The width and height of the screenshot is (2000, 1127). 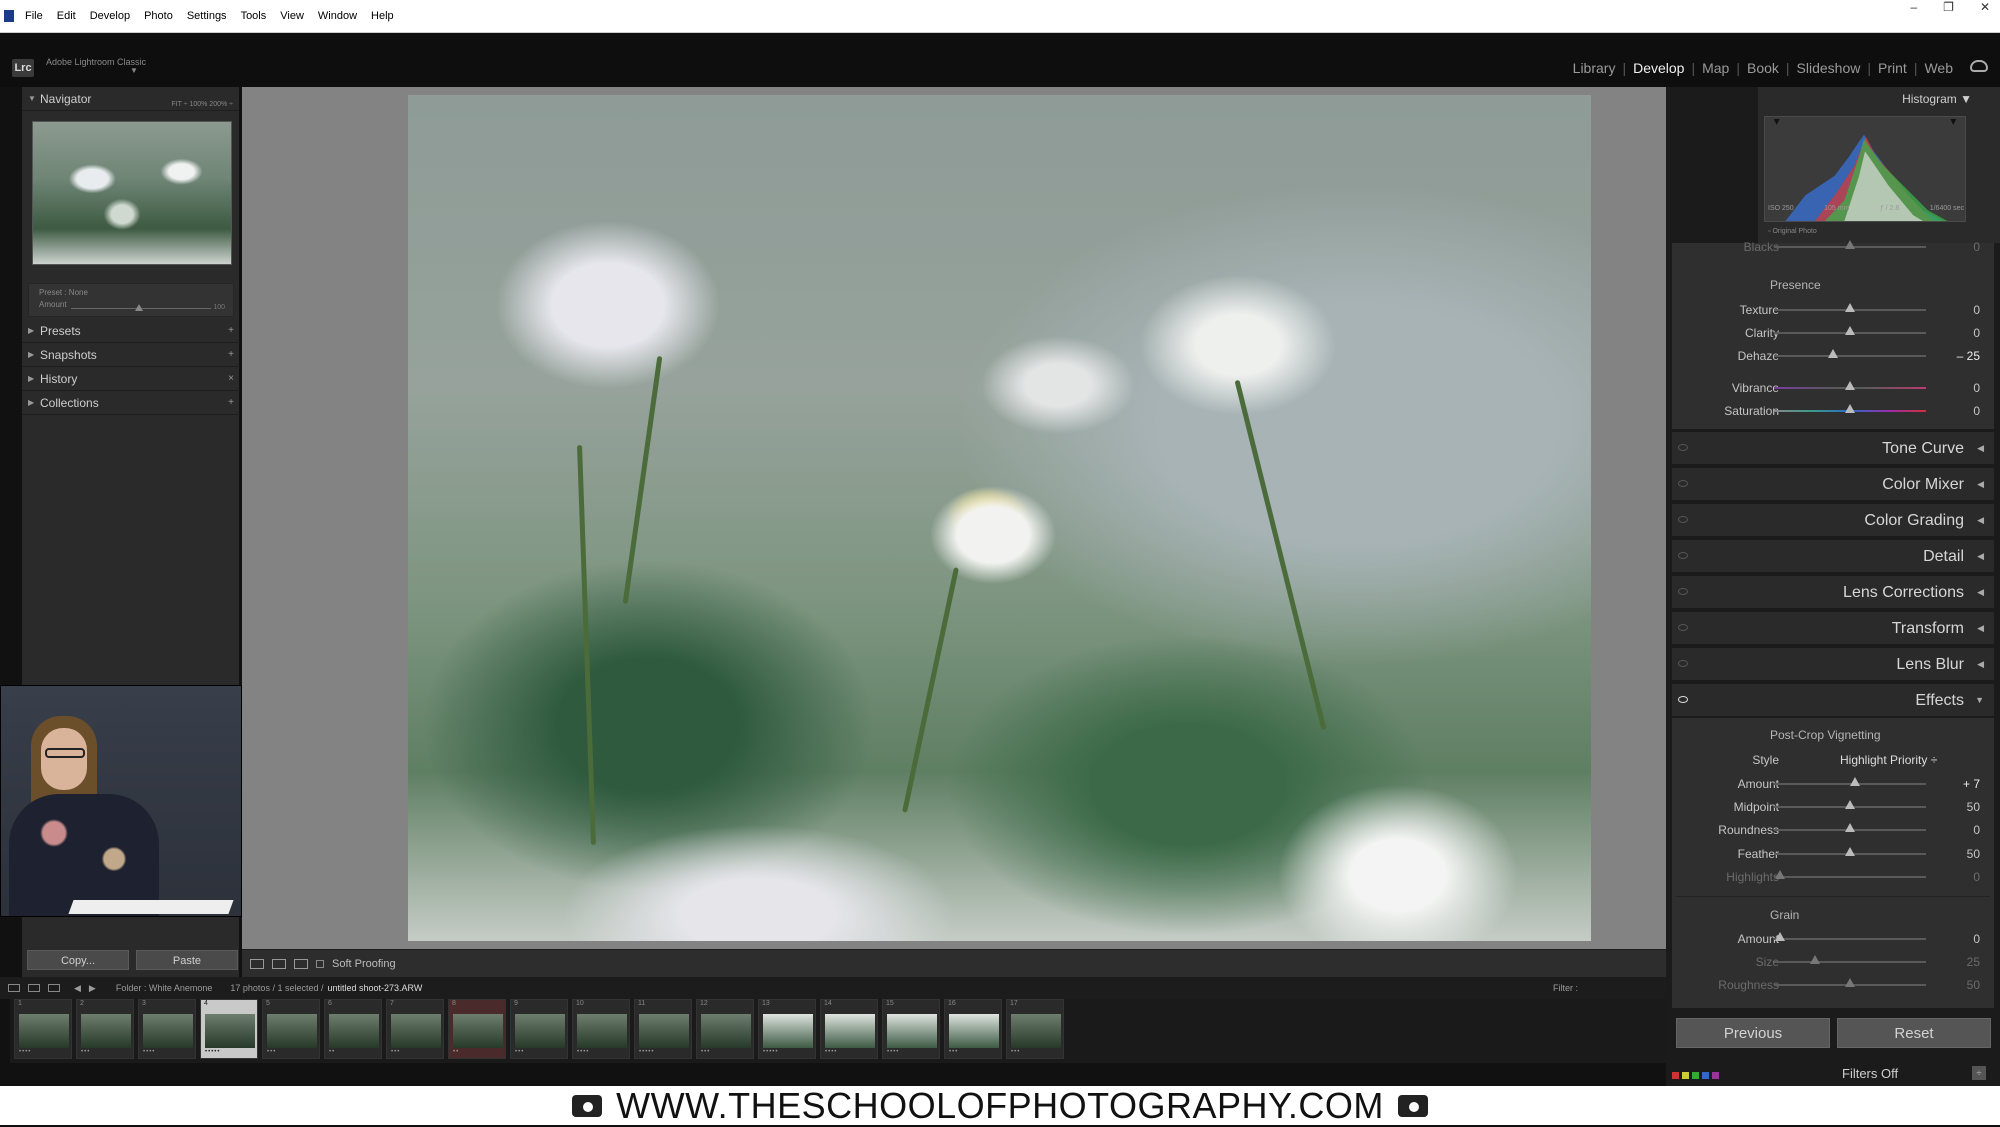 I want to click on panel-presets: ▶ Presets +, so click(x=131, y=331).